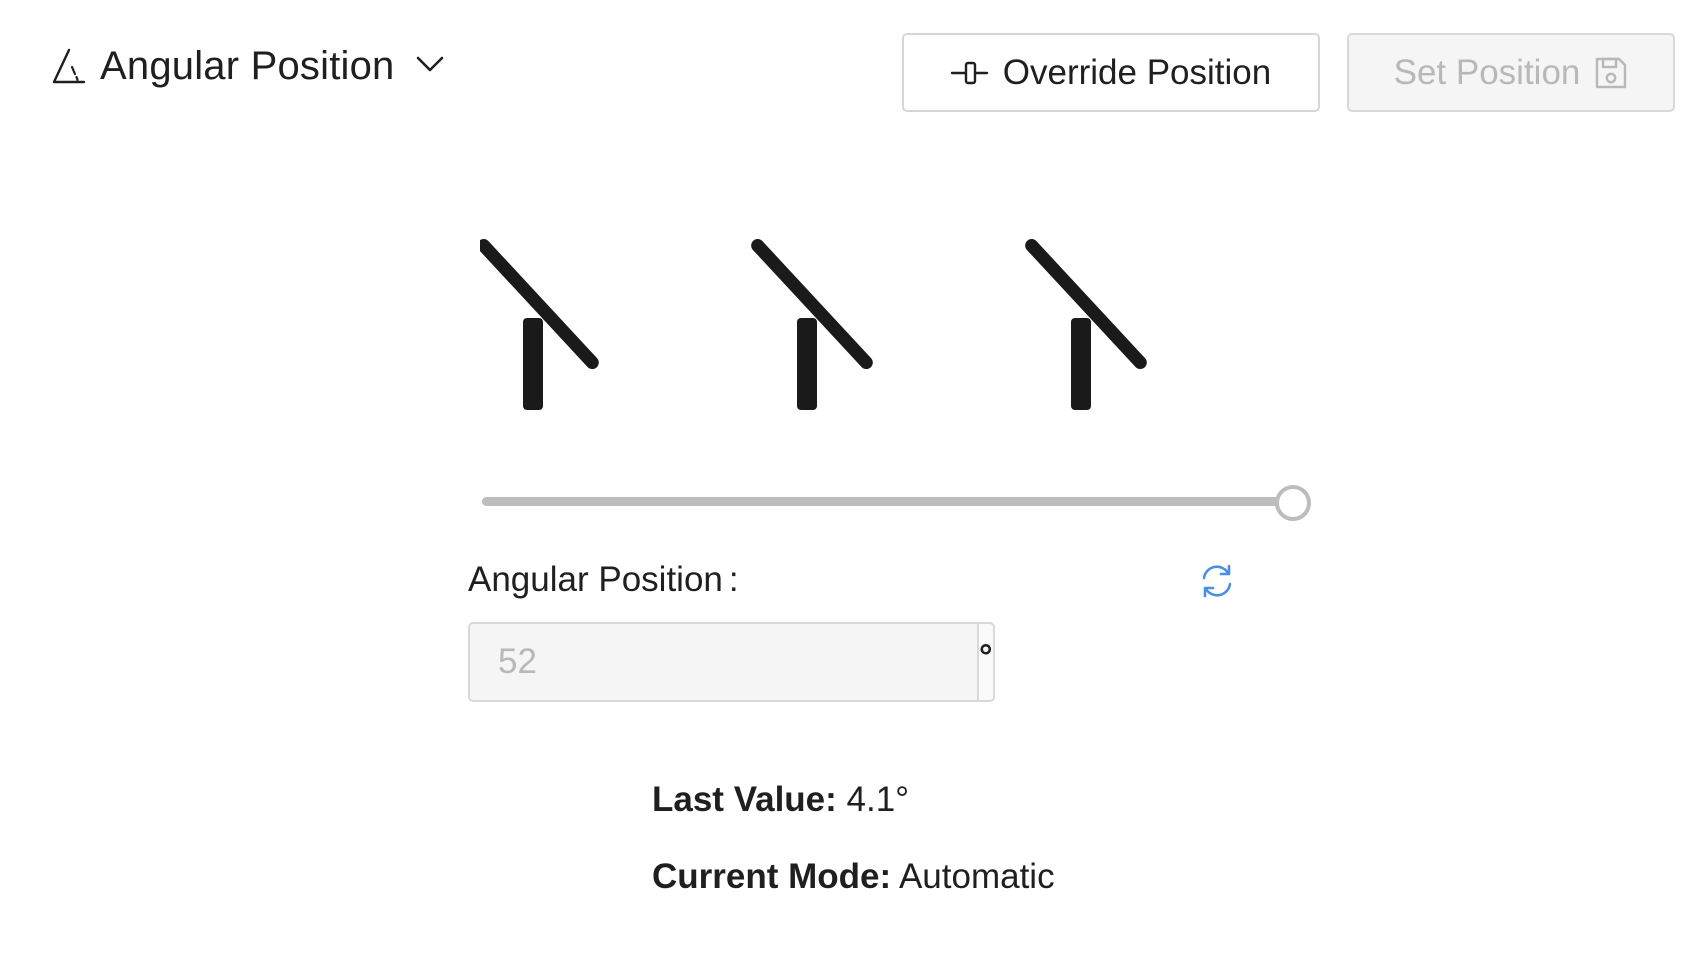  What do you see at coordinates (1137, 72) in the screenshot?
I see `override-position-label: Override Position` at bounding box center [1137, 72].